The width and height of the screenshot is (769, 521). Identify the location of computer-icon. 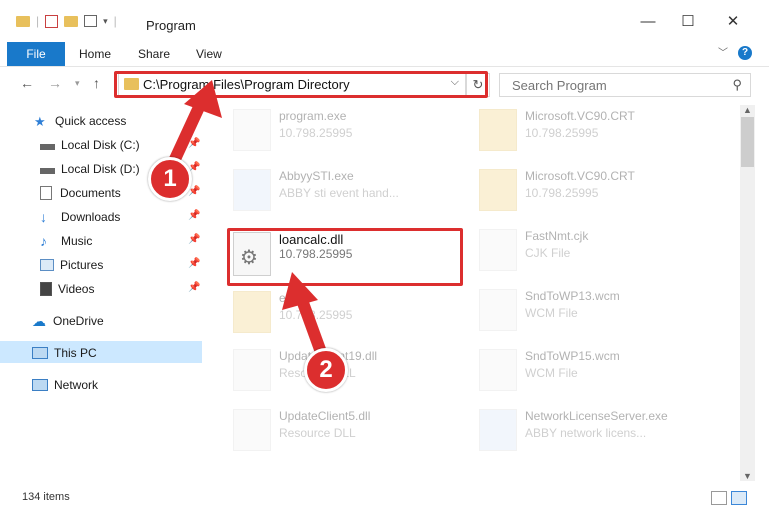
(40, 353).